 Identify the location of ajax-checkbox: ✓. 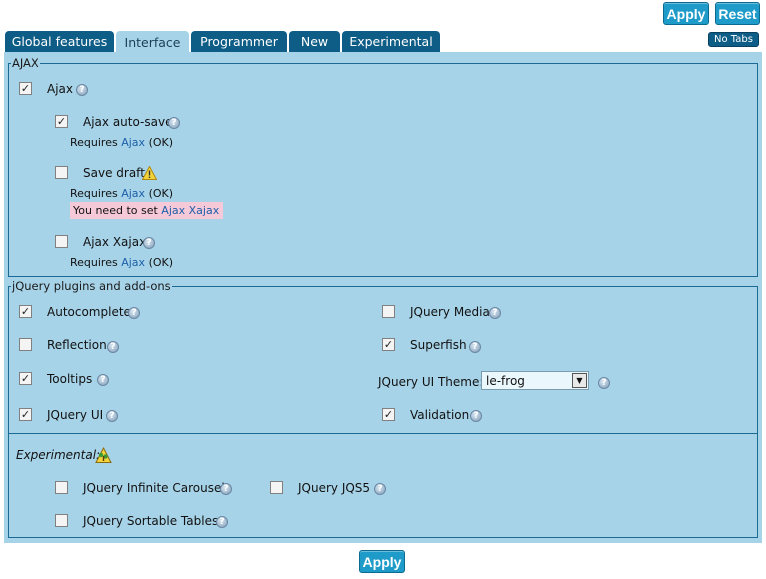
(25, 88).